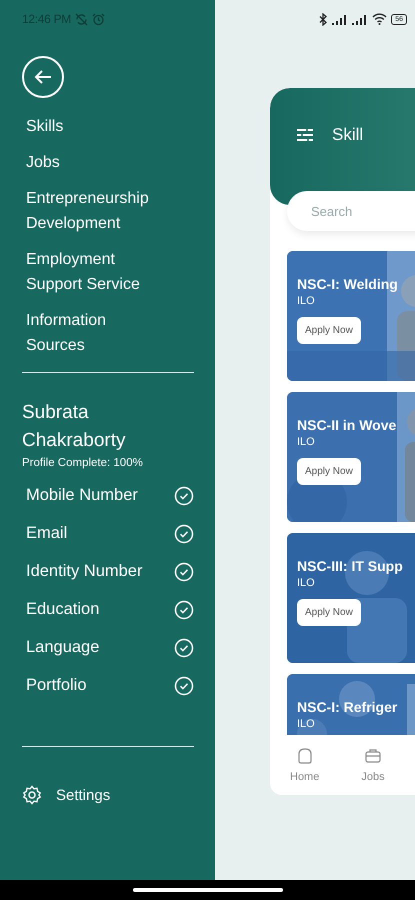 The width and height of the screenshot is (415, 900). I want to click on nav-item: Home, so click(305, 765).